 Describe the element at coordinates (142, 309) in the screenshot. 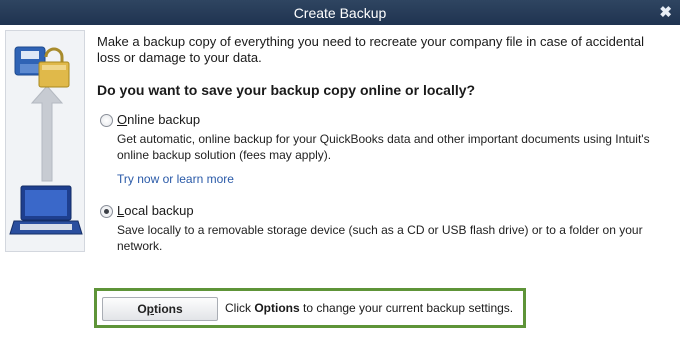

I see `options-btn-before: O` at that location.